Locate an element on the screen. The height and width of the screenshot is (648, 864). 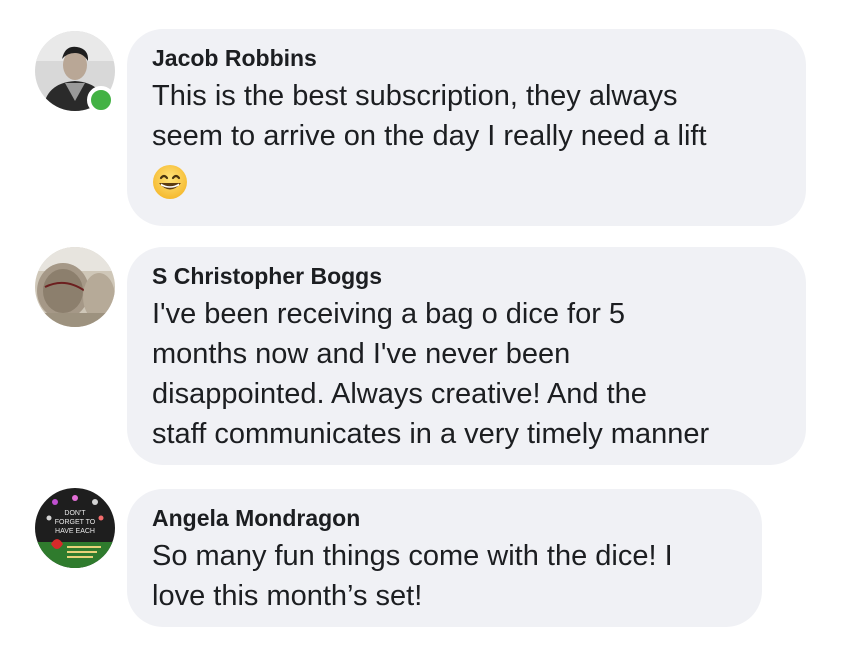
avatar is located at coordinates (75, 287).